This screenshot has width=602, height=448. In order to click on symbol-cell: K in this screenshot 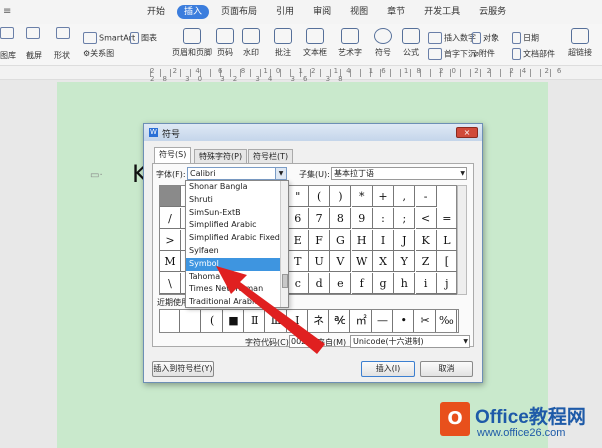, I will do `click(426, 240)`.